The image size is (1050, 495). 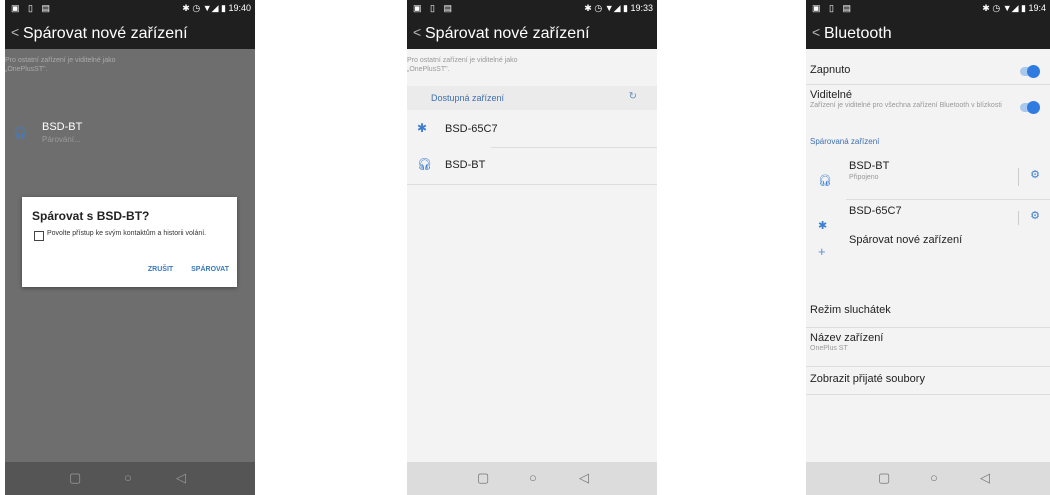 What do you see at coordinates (216, 8) in the screenshot?
I see `status-icons-right: ✱ ◷ ▼◢ ▮ 19:40` at bounding box center [216, 8].